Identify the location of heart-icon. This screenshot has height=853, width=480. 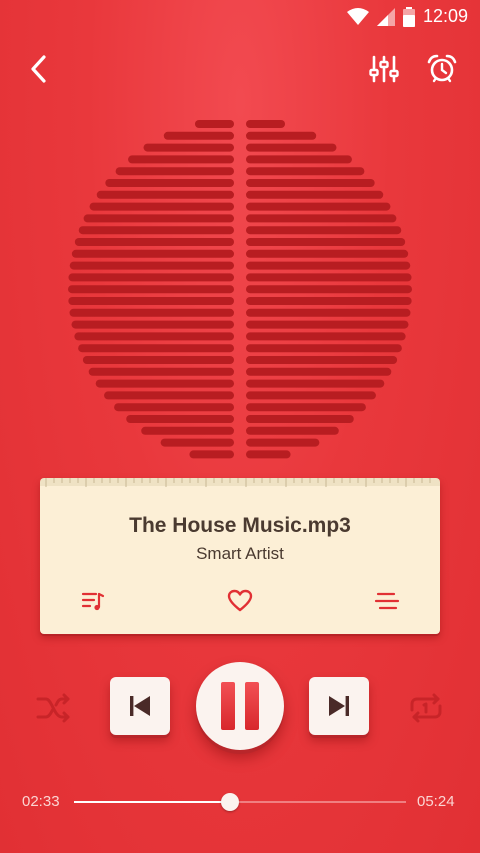
(240, 600).